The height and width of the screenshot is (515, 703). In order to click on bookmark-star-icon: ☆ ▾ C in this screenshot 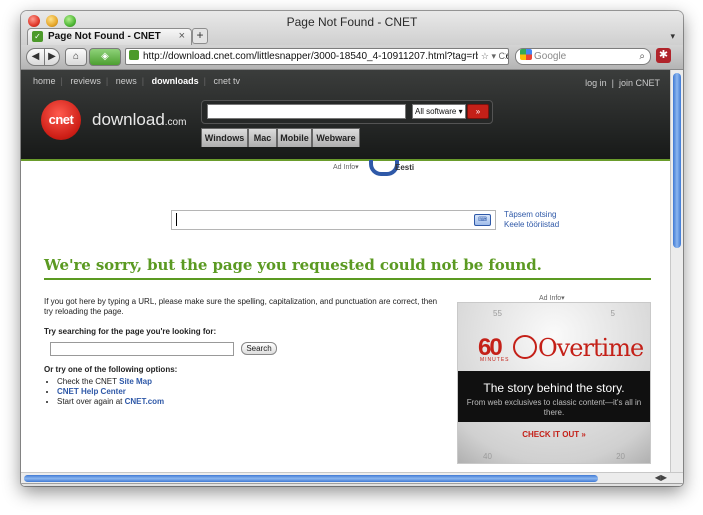, I will do `click(491, 56)`.